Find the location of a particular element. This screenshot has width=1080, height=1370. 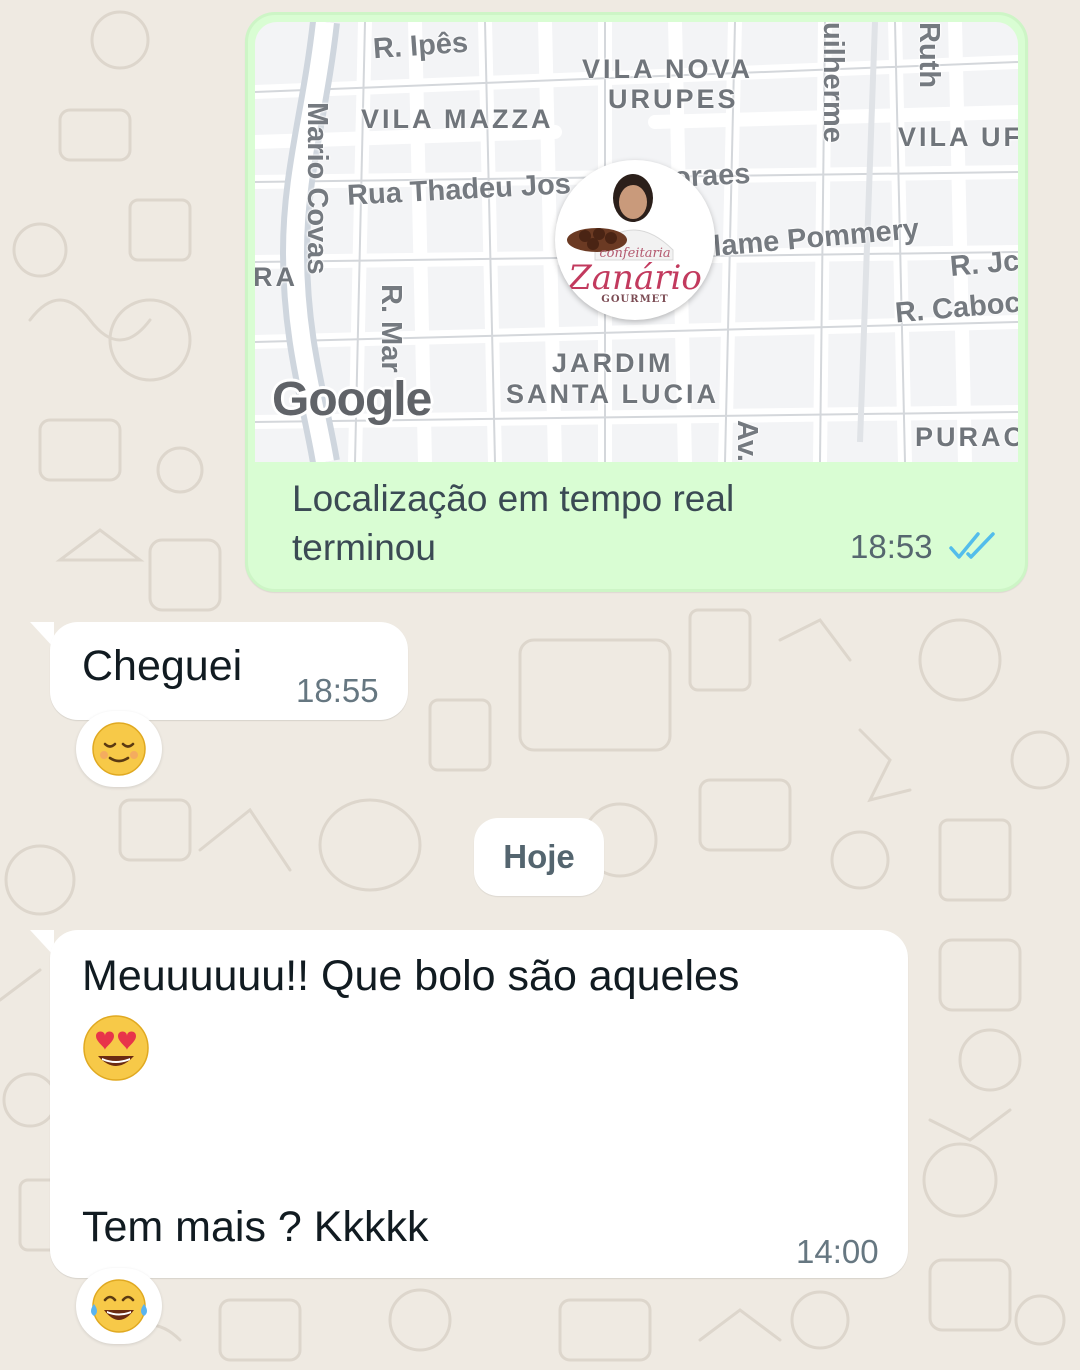

map-district-label: SANTA LUCIA is located at coordinates (612, 394).